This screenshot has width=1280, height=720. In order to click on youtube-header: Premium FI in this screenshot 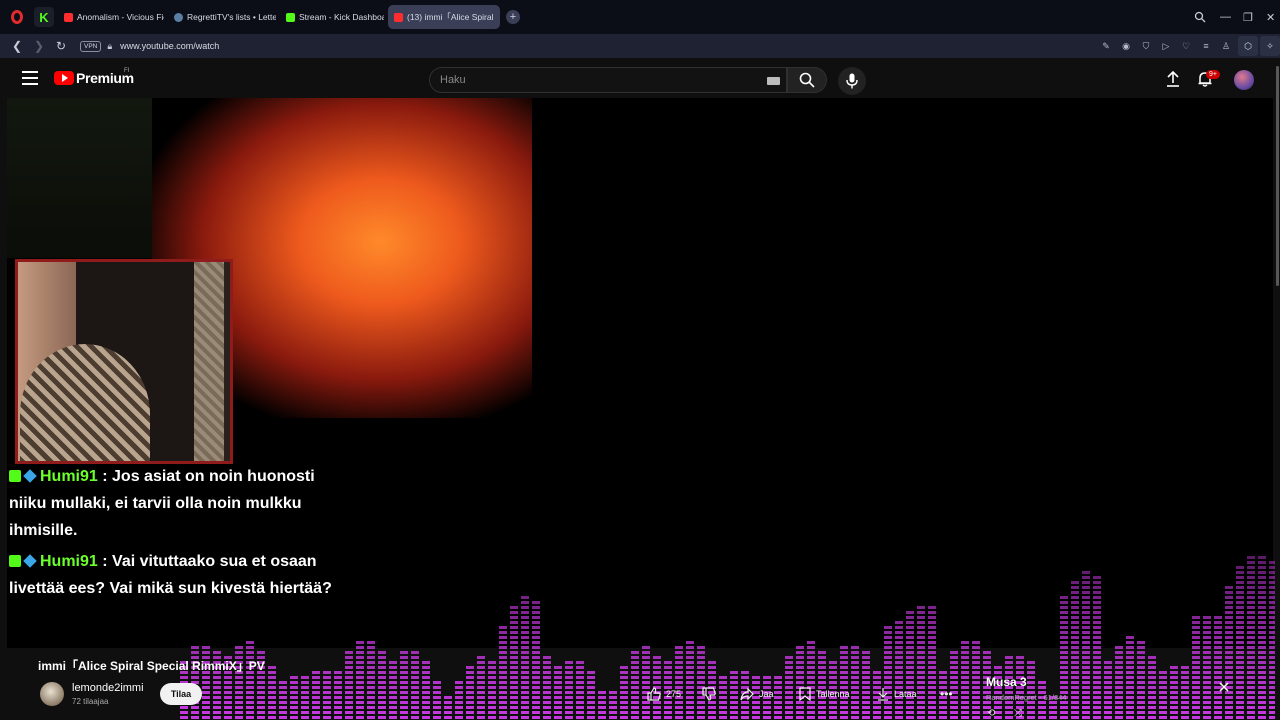, I will do `click(640, 78)`.